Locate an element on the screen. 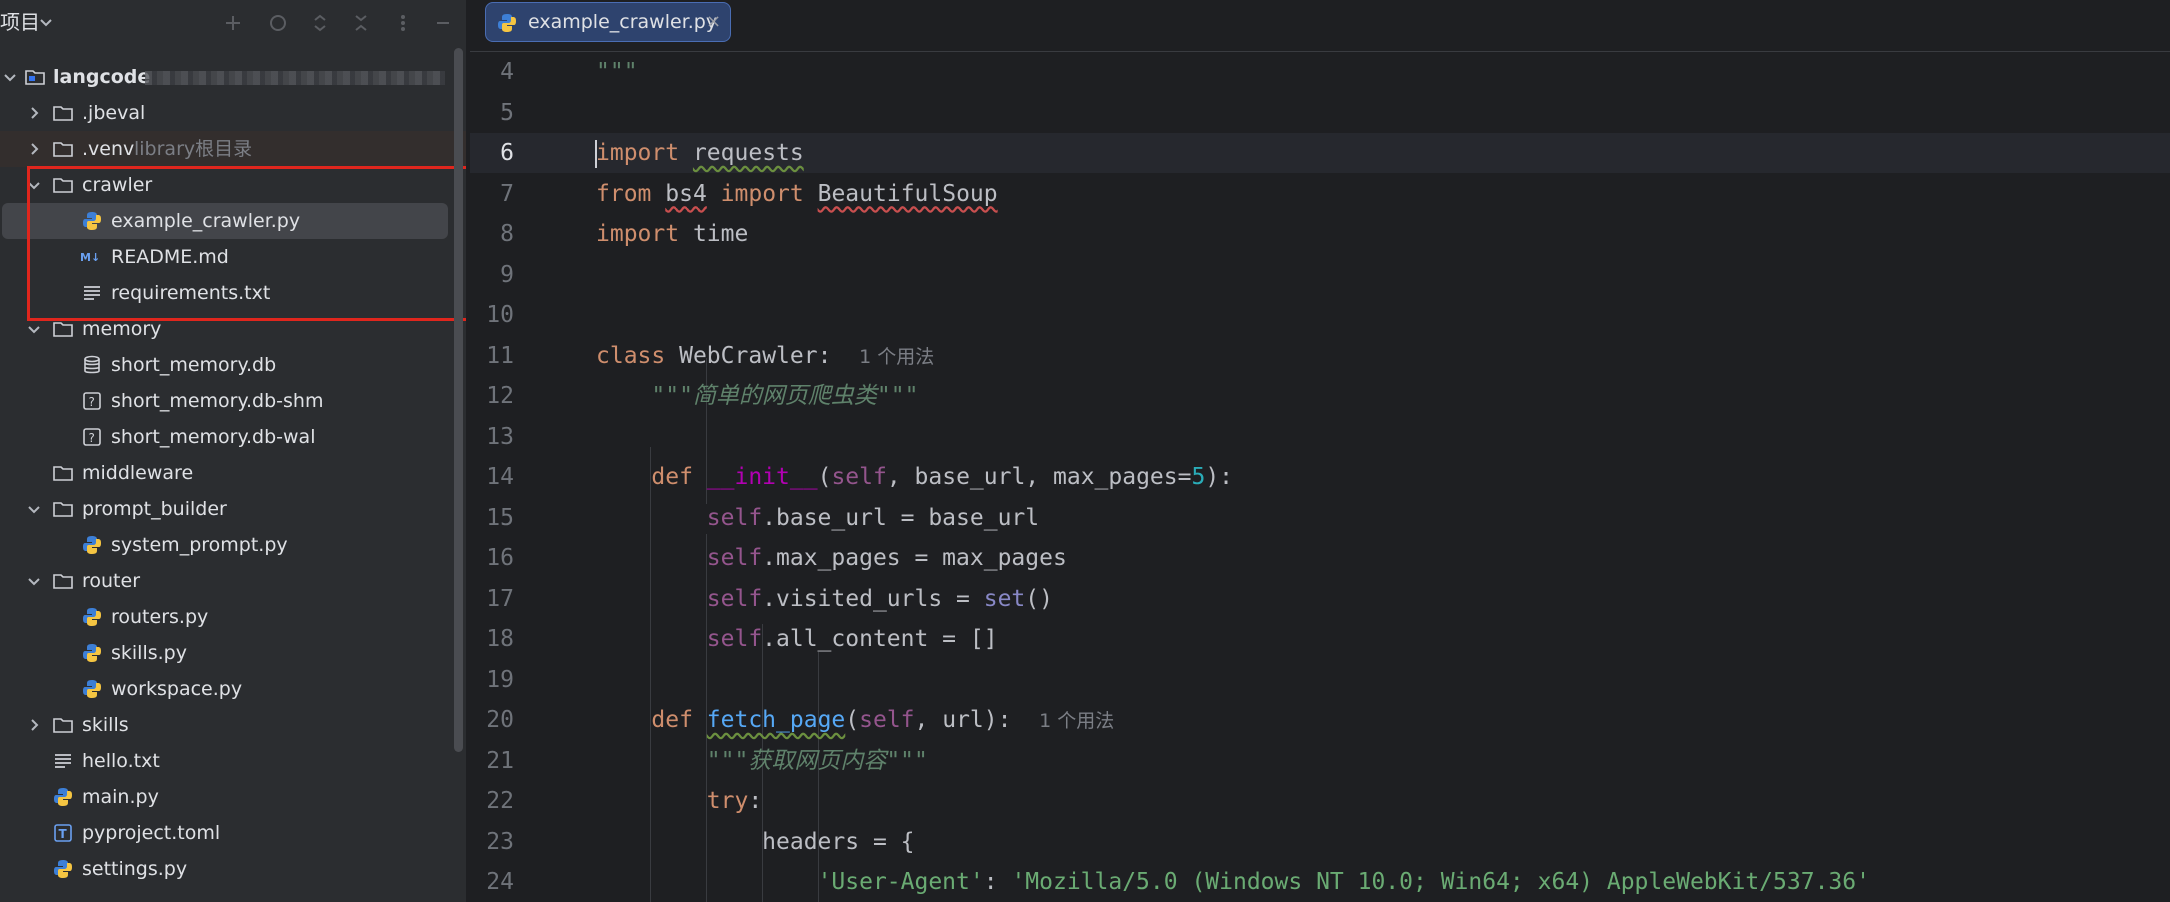  close-icon: × is located at coordinates (713, 22).